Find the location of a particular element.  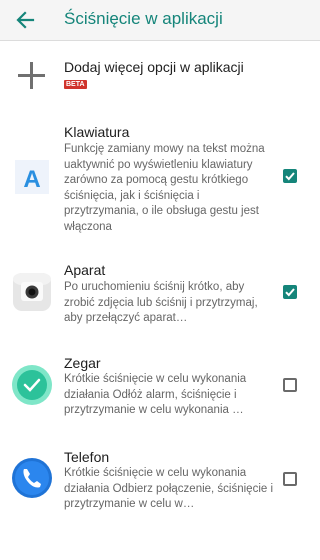

item-title: Telefon is located at coordinates (87, 457).